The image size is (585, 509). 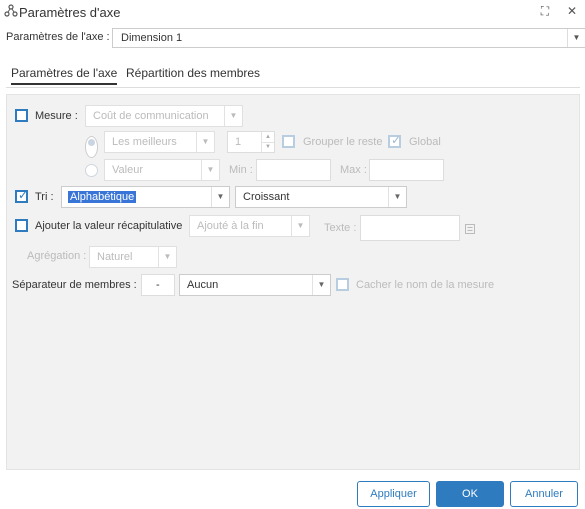 What do you see at coordinates (293, 170) in the screenshot?
I see `min-field` at bounding box center [293, 170].